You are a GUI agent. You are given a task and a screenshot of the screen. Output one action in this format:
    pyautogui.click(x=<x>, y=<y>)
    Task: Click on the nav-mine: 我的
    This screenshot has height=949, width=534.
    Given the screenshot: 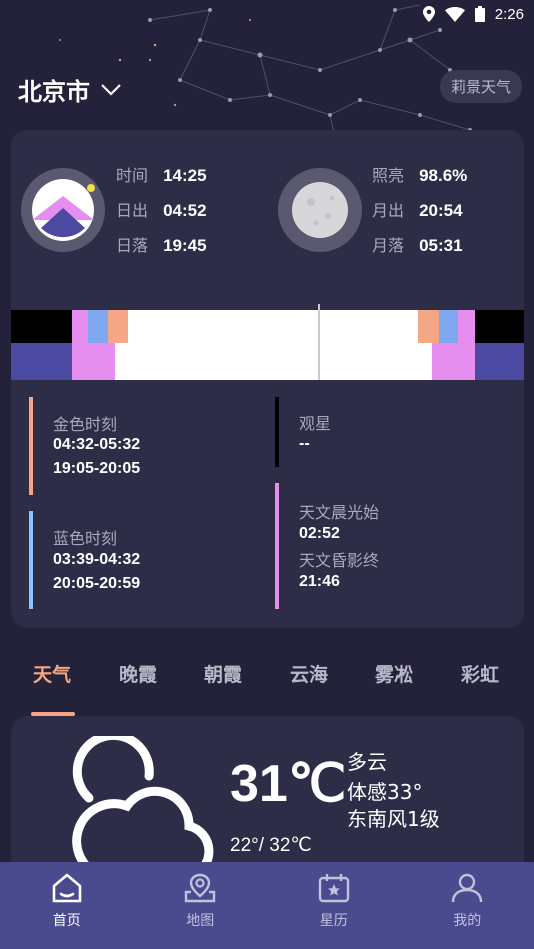 What is the action you would take?
    pyautogui.click(x=467, y=905)
    